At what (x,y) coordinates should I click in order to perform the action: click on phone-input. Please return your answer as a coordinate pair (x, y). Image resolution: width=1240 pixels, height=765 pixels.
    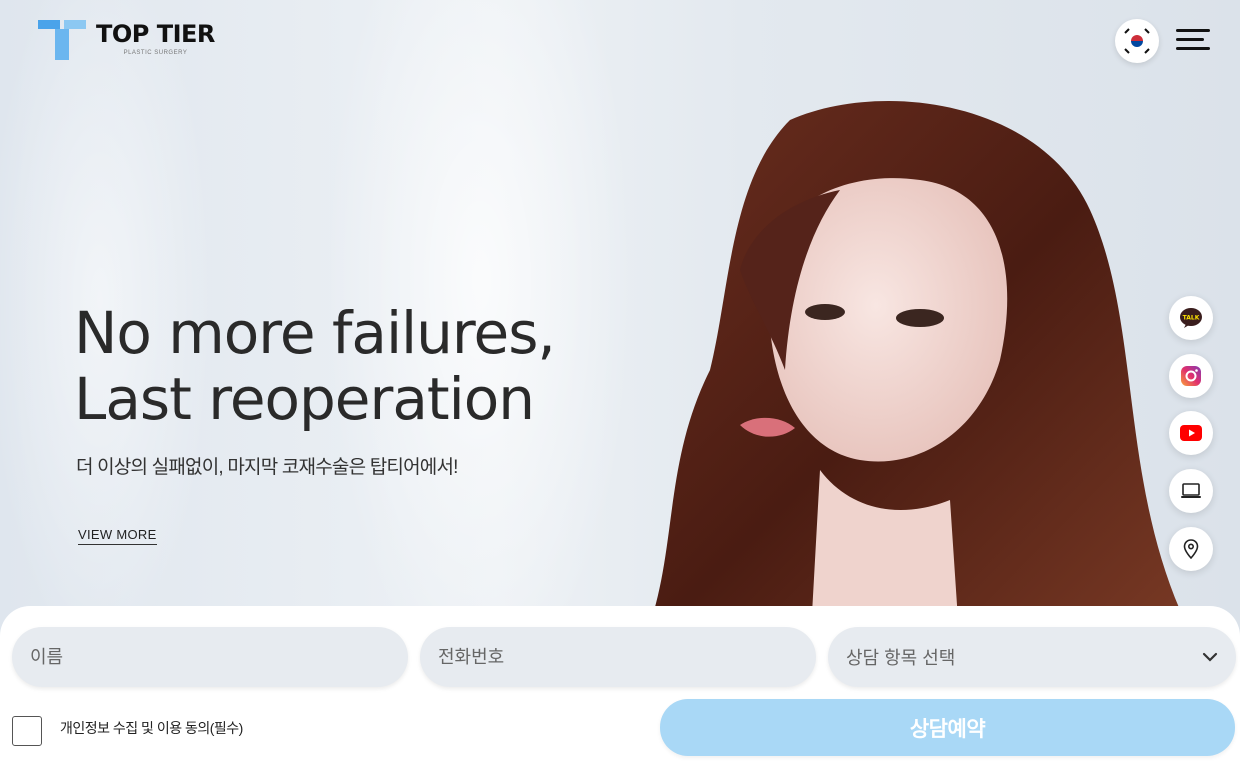
    Looking at the image, I should click on (627, 657).